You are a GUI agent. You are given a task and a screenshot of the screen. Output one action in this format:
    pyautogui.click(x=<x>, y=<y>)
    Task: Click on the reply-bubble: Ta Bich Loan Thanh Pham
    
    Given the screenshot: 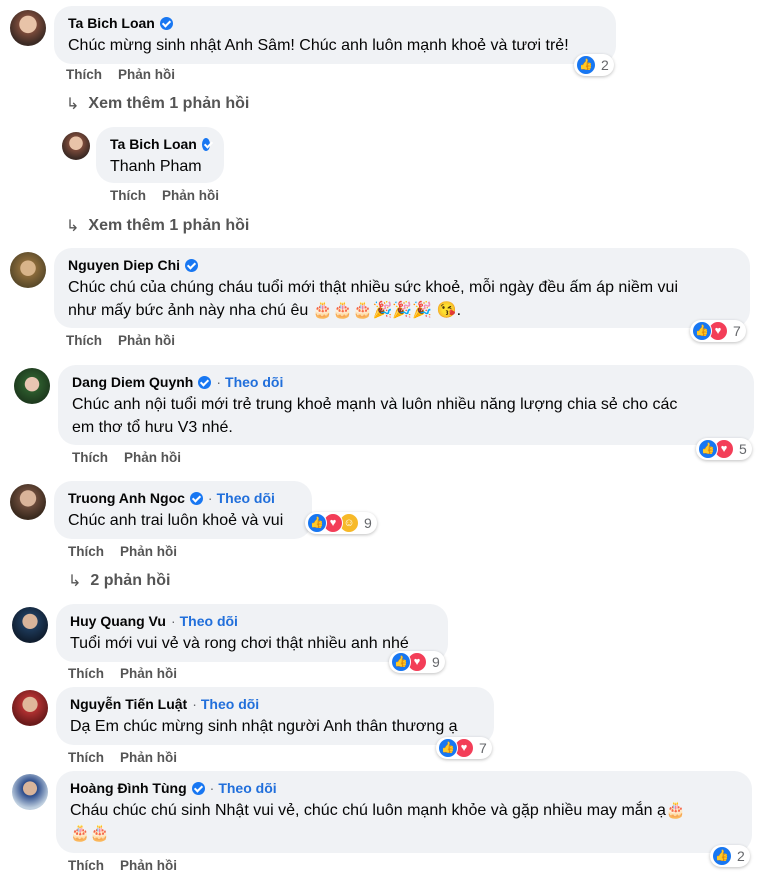 What is the action you would take?
    pyautogui.click(x=160, y=155)
    